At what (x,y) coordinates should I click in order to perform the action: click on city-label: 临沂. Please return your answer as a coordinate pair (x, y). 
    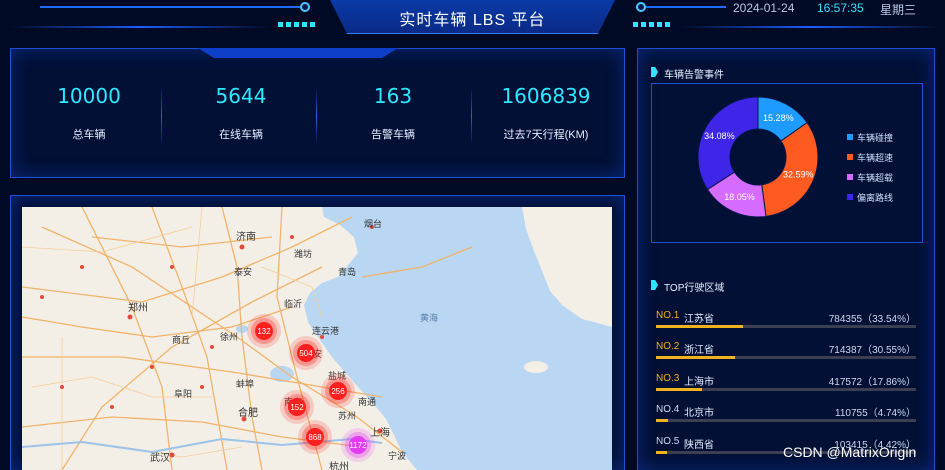
    Looking at the image, I should click on (293, 303).